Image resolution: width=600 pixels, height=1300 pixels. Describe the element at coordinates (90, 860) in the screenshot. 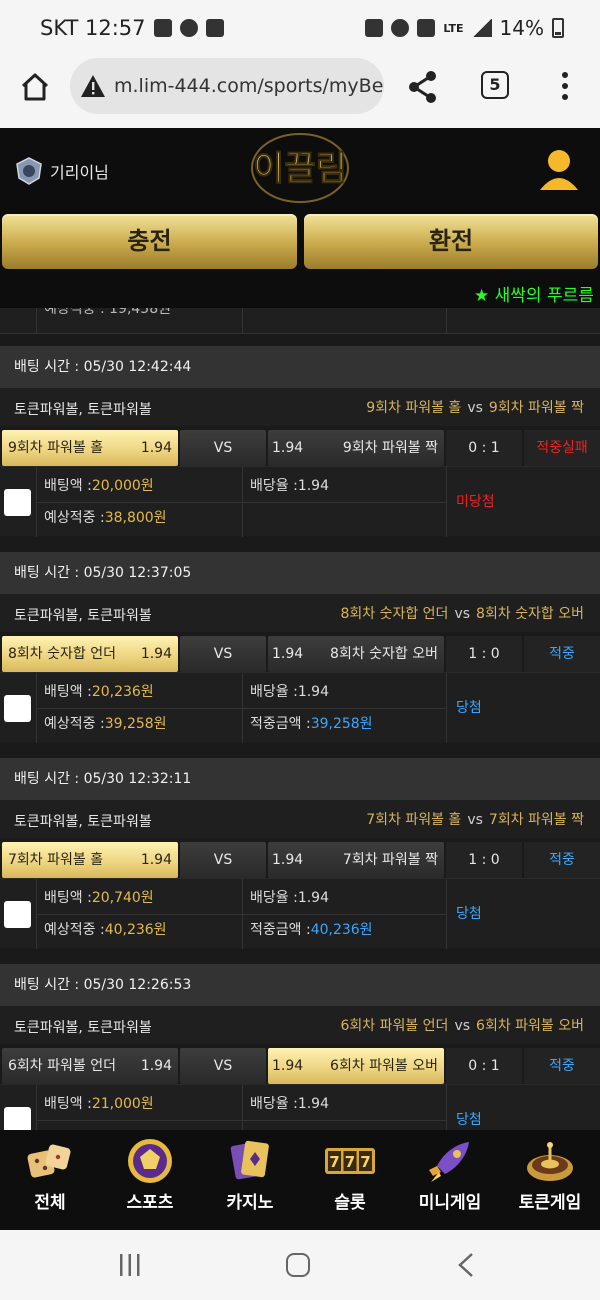

I see `home-option: 7회차 파워볼 홀 1.94` at that location.